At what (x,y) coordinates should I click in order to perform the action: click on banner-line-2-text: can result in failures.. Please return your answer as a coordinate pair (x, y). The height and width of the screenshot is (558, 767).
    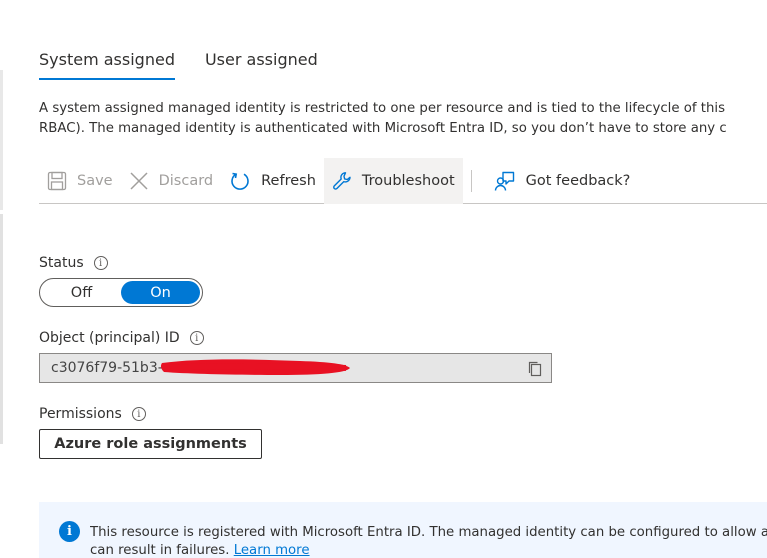
    Looking at the image, I should click on (162, 550).